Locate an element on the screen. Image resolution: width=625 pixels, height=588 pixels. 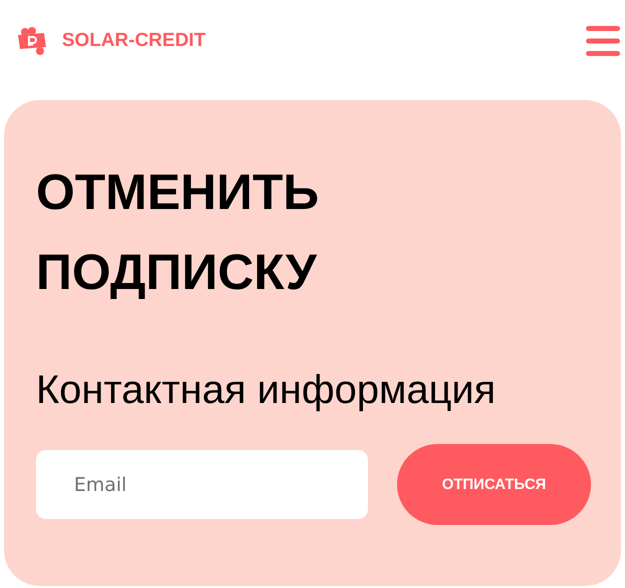
section-heading: Контактная информация is located at coordinates (266, 390).